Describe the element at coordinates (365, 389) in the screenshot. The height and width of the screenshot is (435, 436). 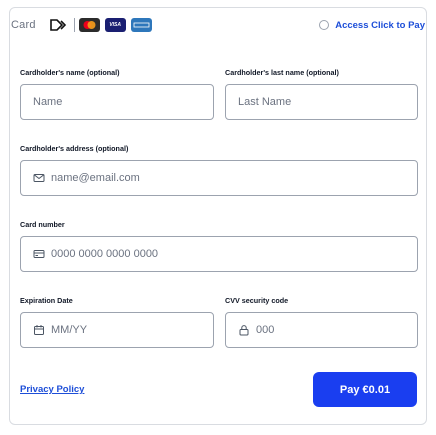
I see `pay-button: Pay €0.01` at that location.